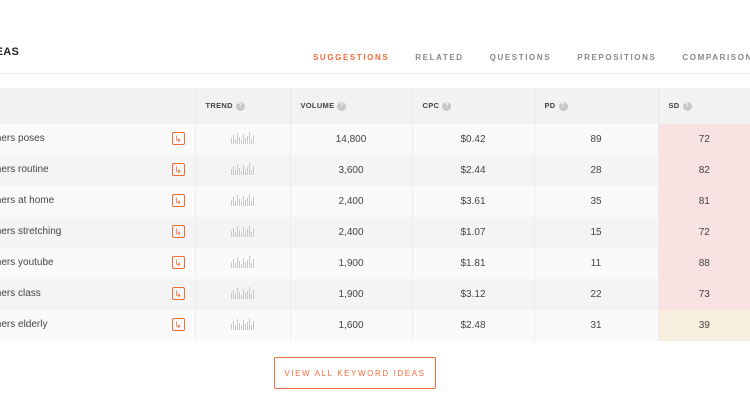 This screenshot has height=420, width=750. What do you see at coordinates (704, 201) in the screenshot?
I see `sd-cell: 81` at bounding box center [704, 201].